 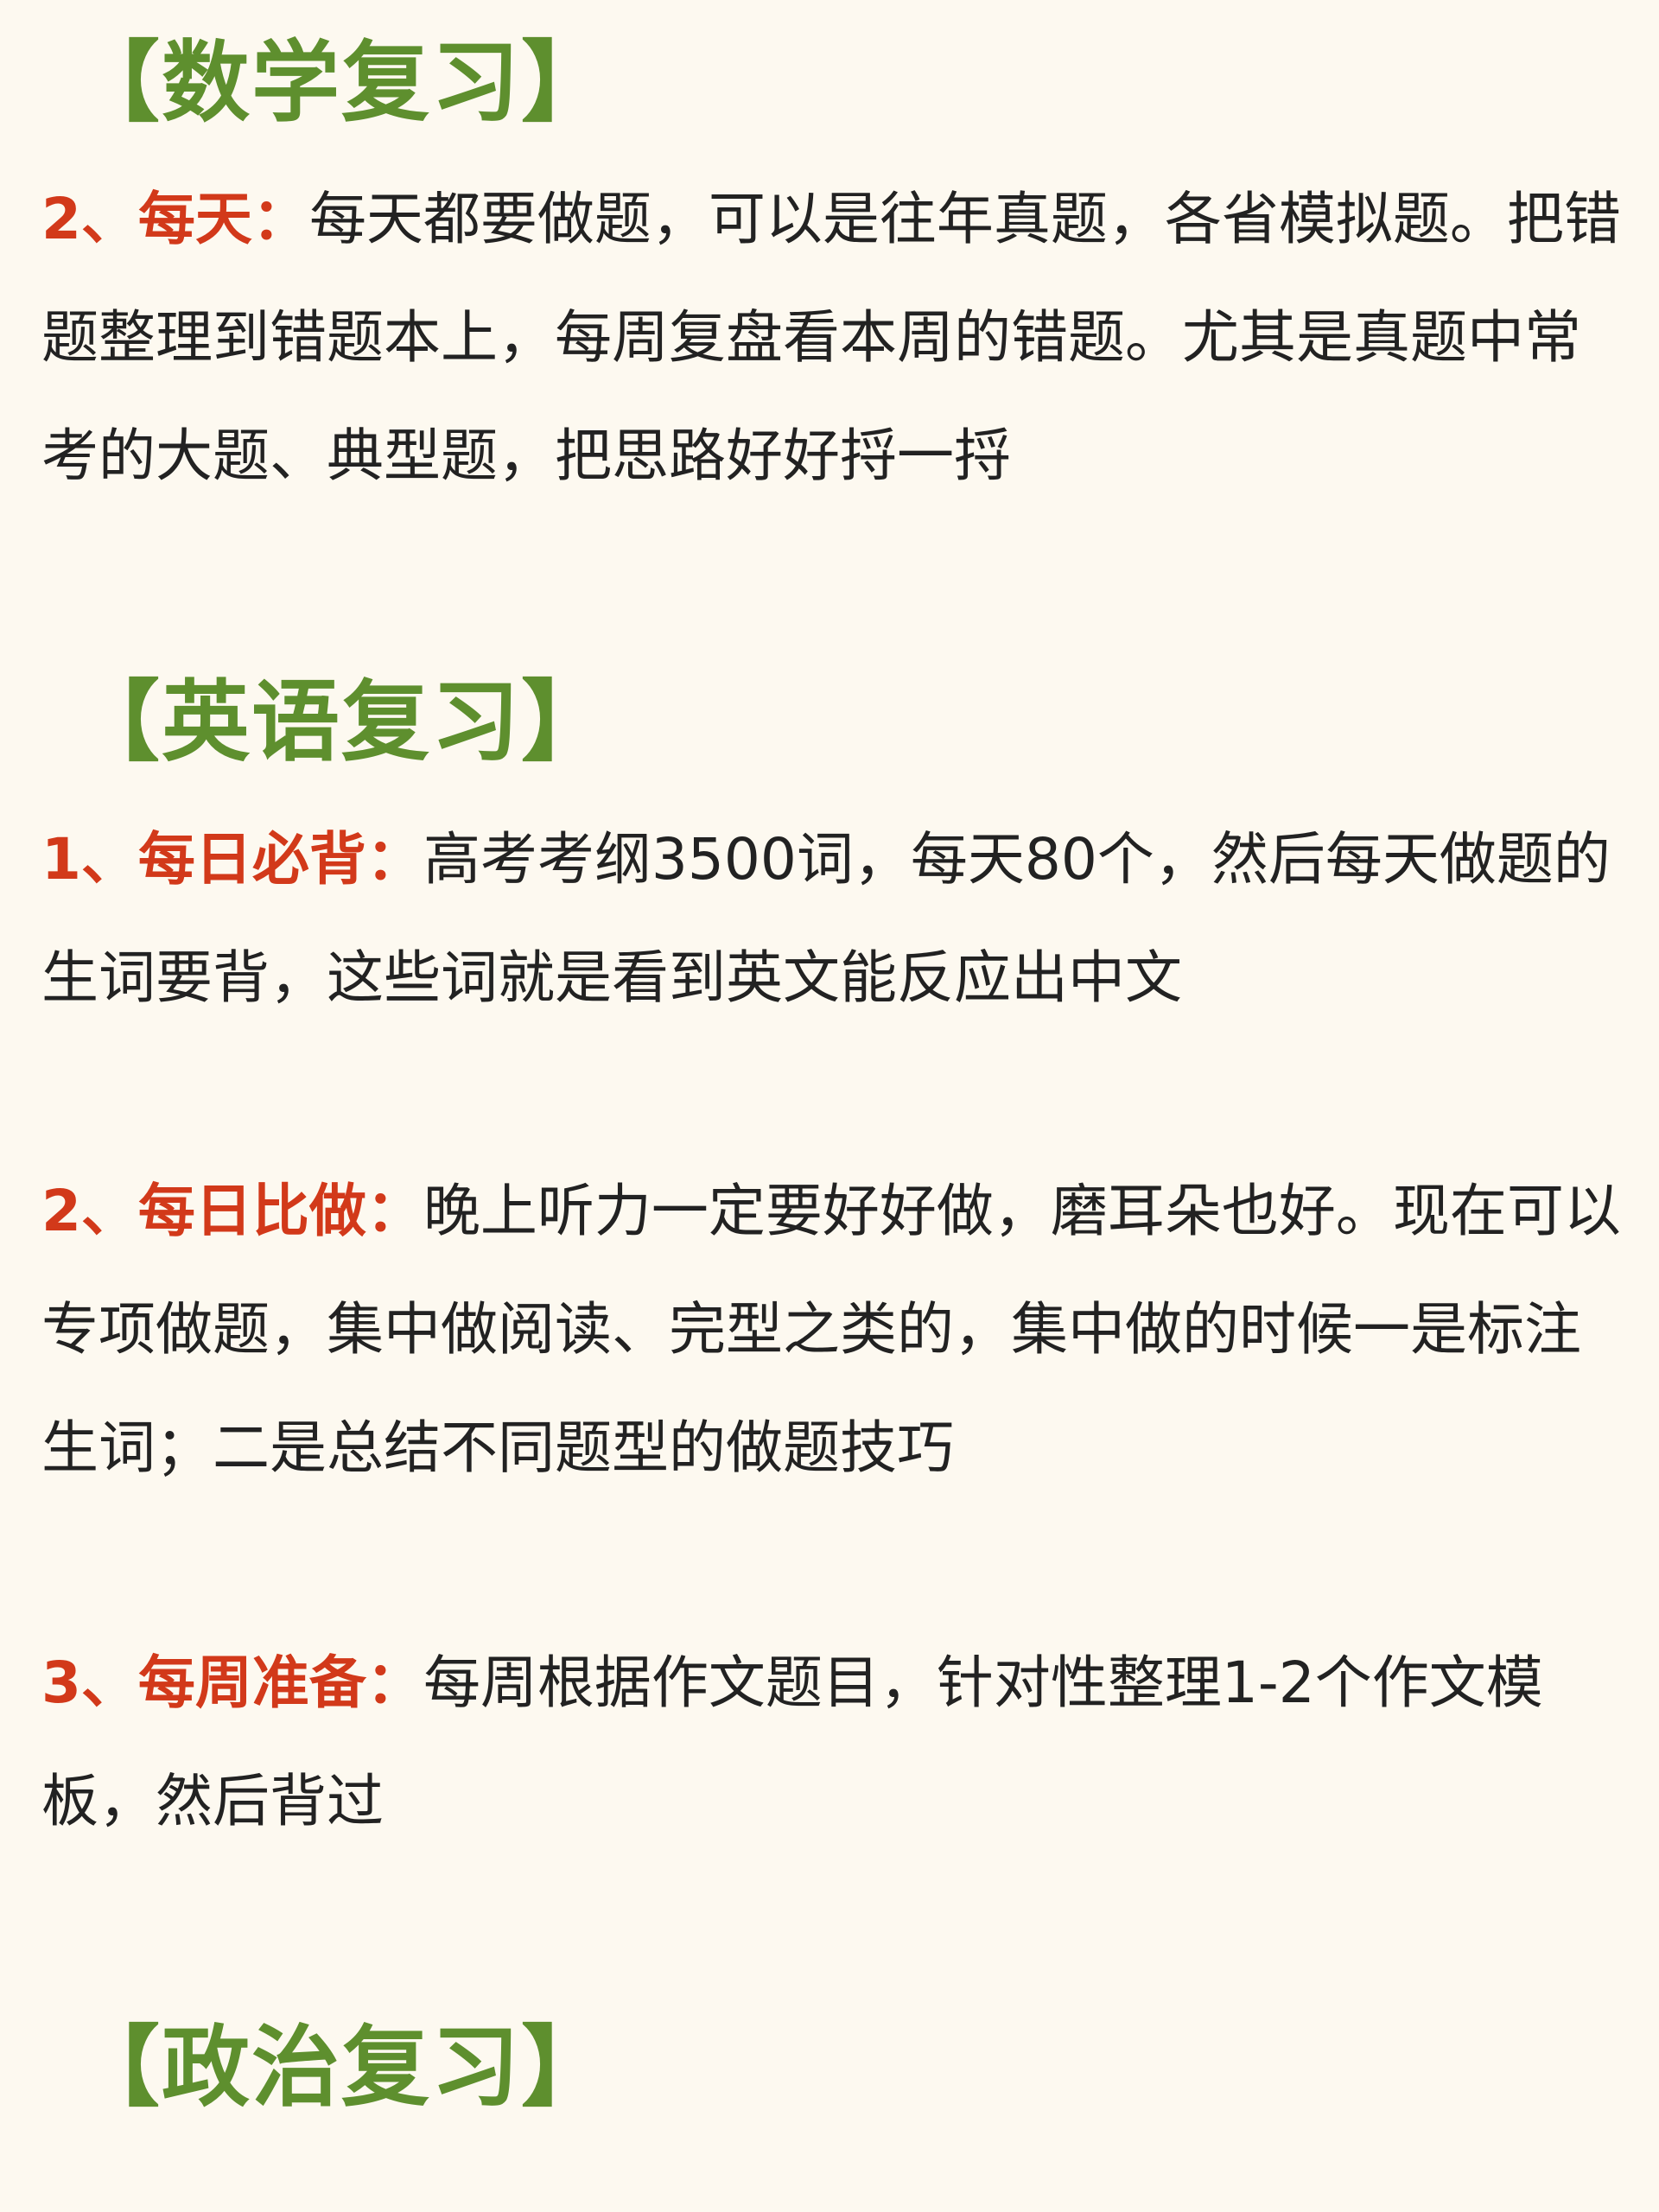 What do you see at coordinates (341, 2068) in the screenshot?
I see `section-heading-politics: 【政治复习】` at bounding box center [341, 2068].